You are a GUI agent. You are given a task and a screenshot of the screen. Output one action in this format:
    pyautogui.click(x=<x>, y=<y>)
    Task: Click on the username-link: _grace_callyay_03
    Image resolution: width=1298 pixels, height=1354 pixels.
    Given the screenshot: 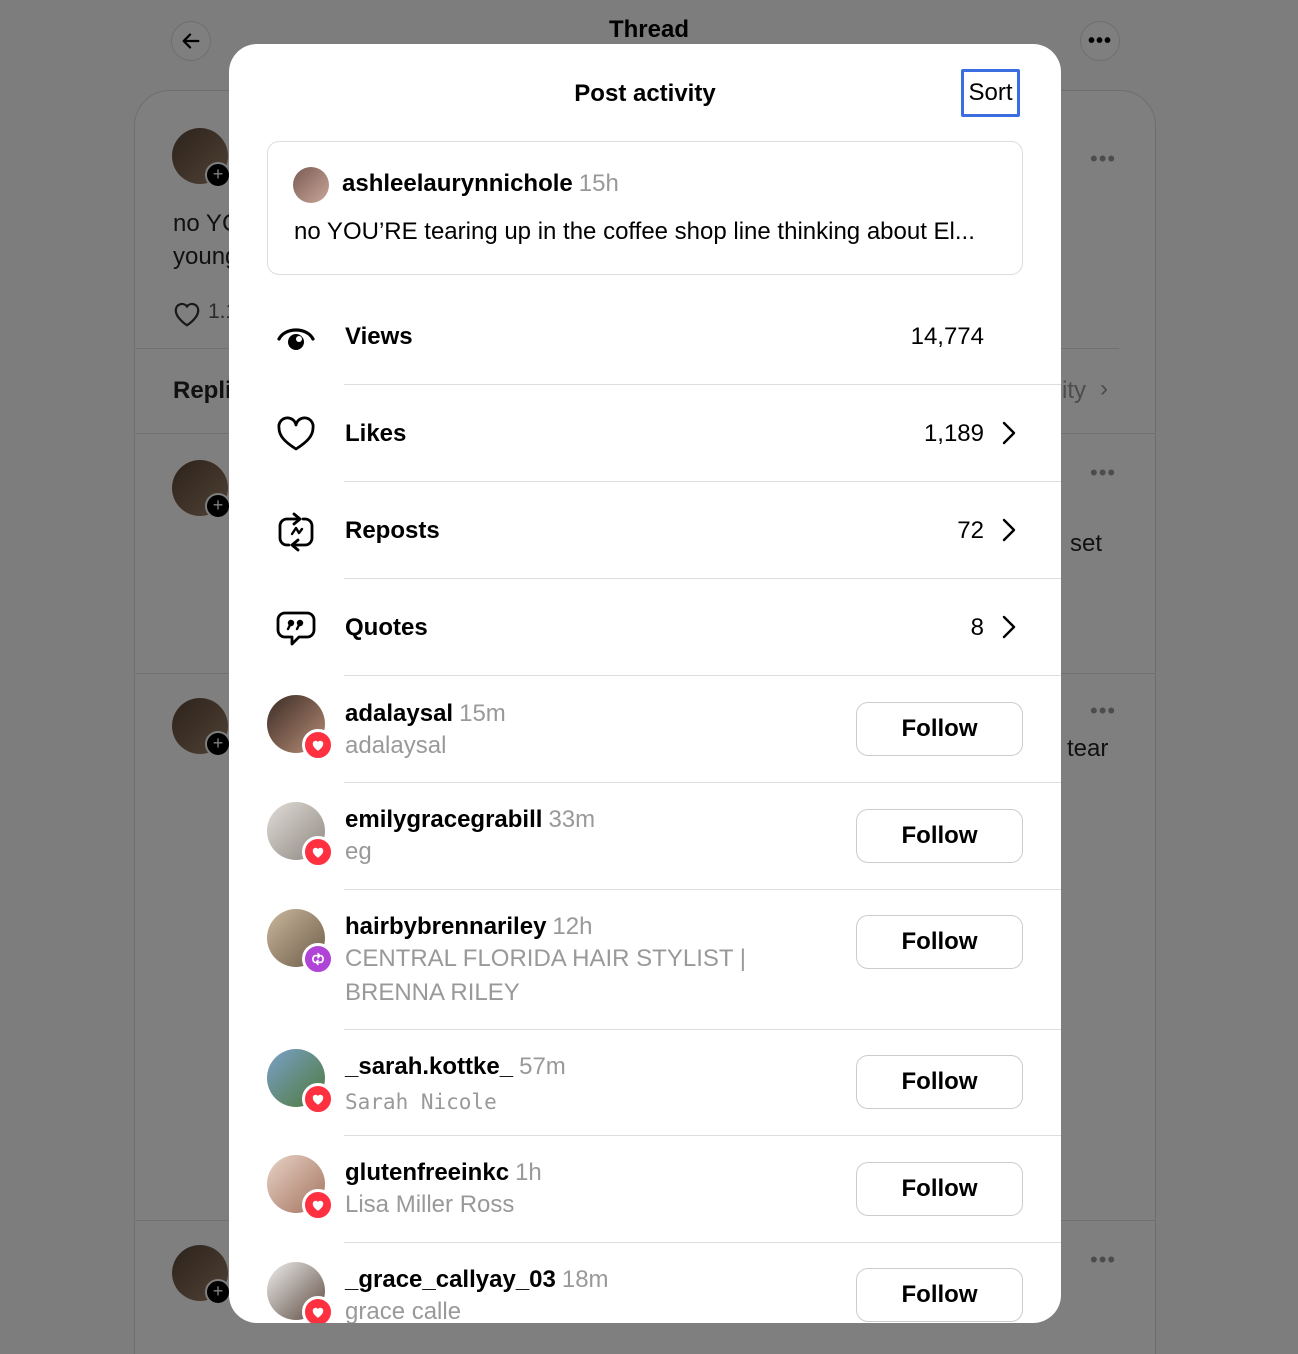 What is the action you would take?
    pyautogui.click(x=450, y=1279)
    